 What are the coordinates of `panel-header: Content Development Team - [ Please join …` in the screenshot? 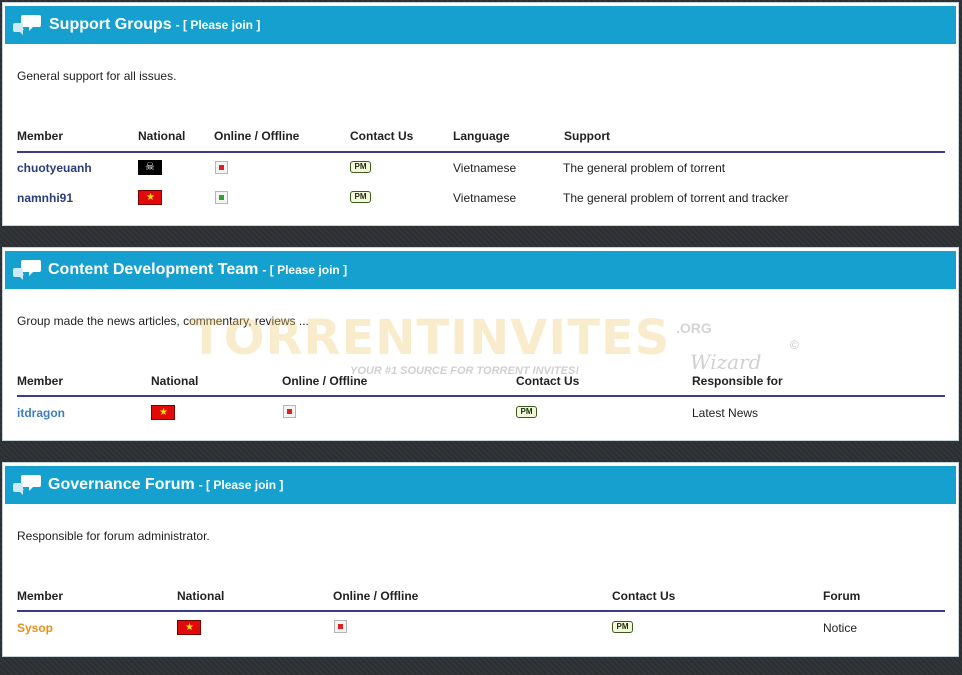 It's located at (480, 270).